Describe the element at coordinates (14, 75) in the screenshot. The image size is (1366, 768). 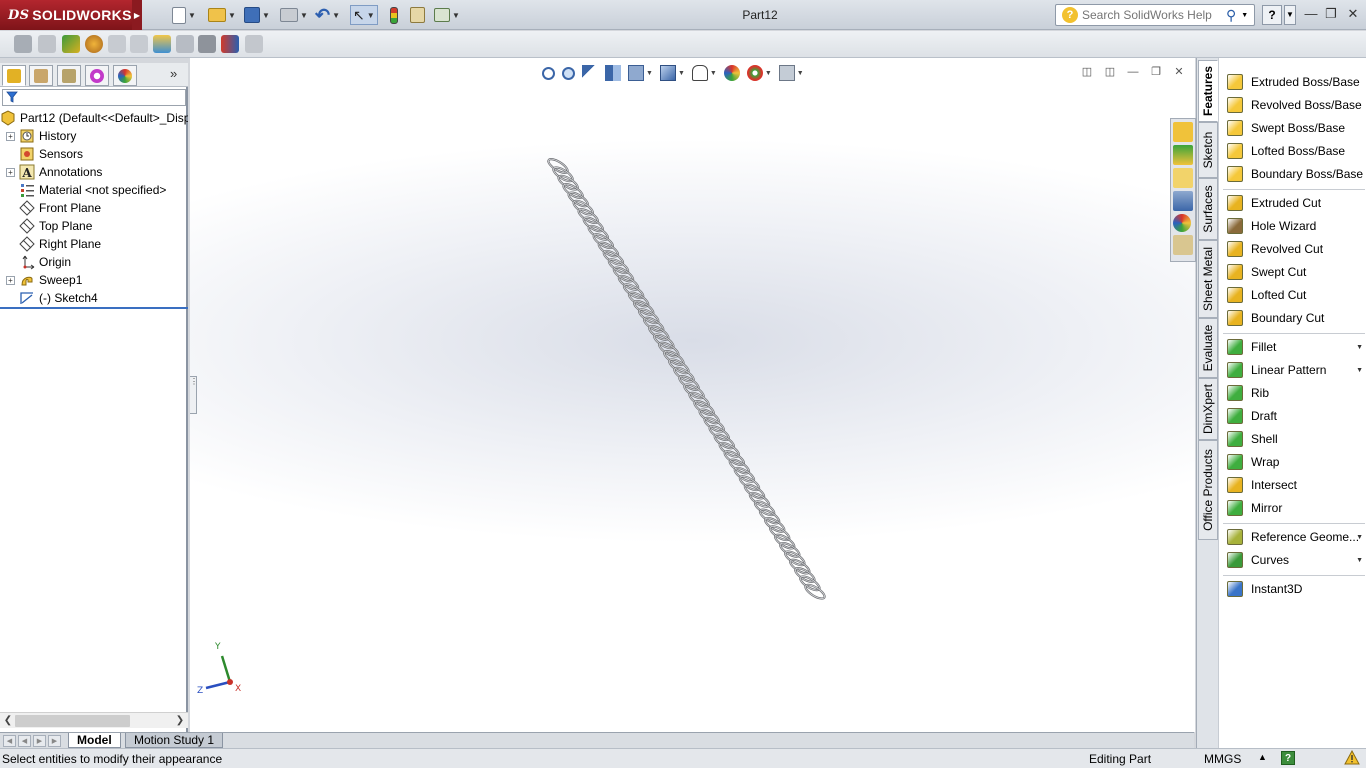
I see `tab-feature-manager` at that location.